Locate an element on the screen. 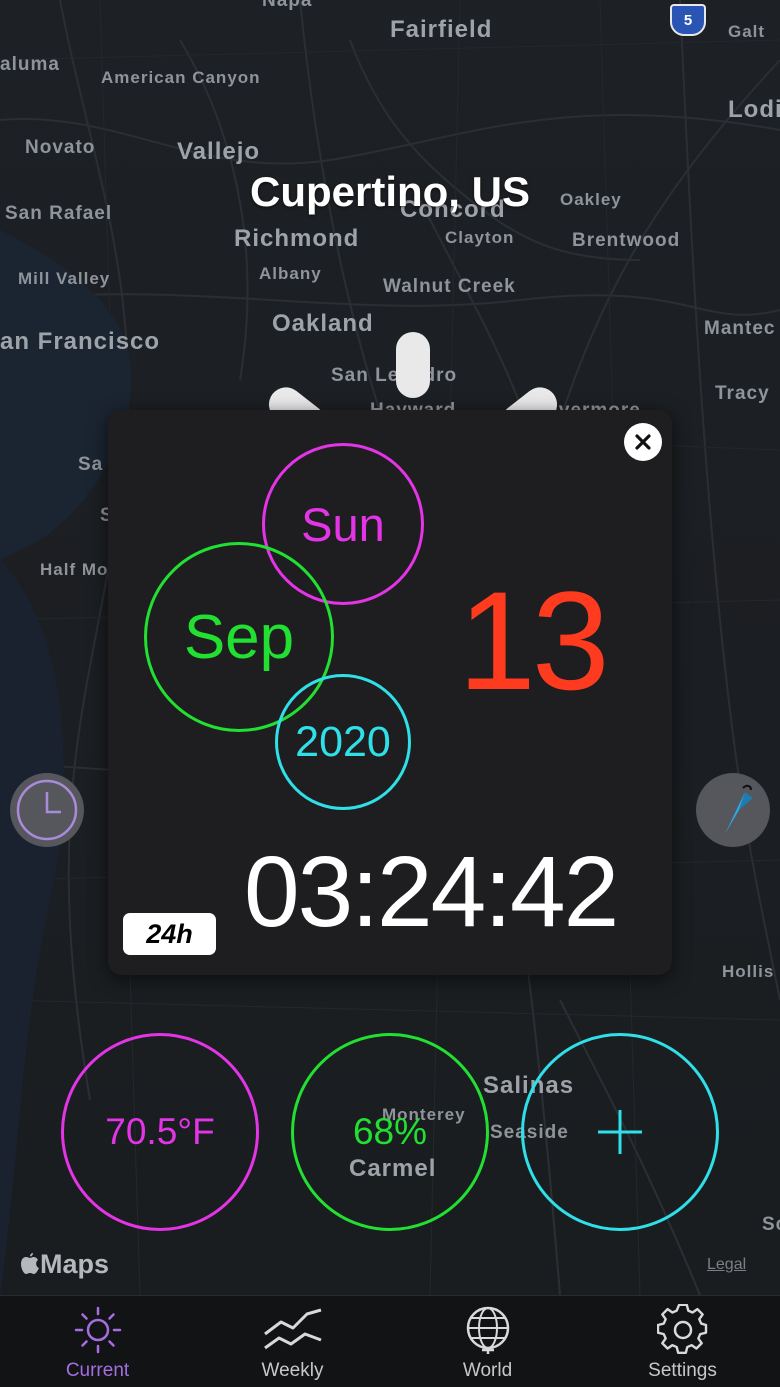 The height and width of the screenshot is (1387, 780). map-label: an Francisco is located at coordinates (80, 341).